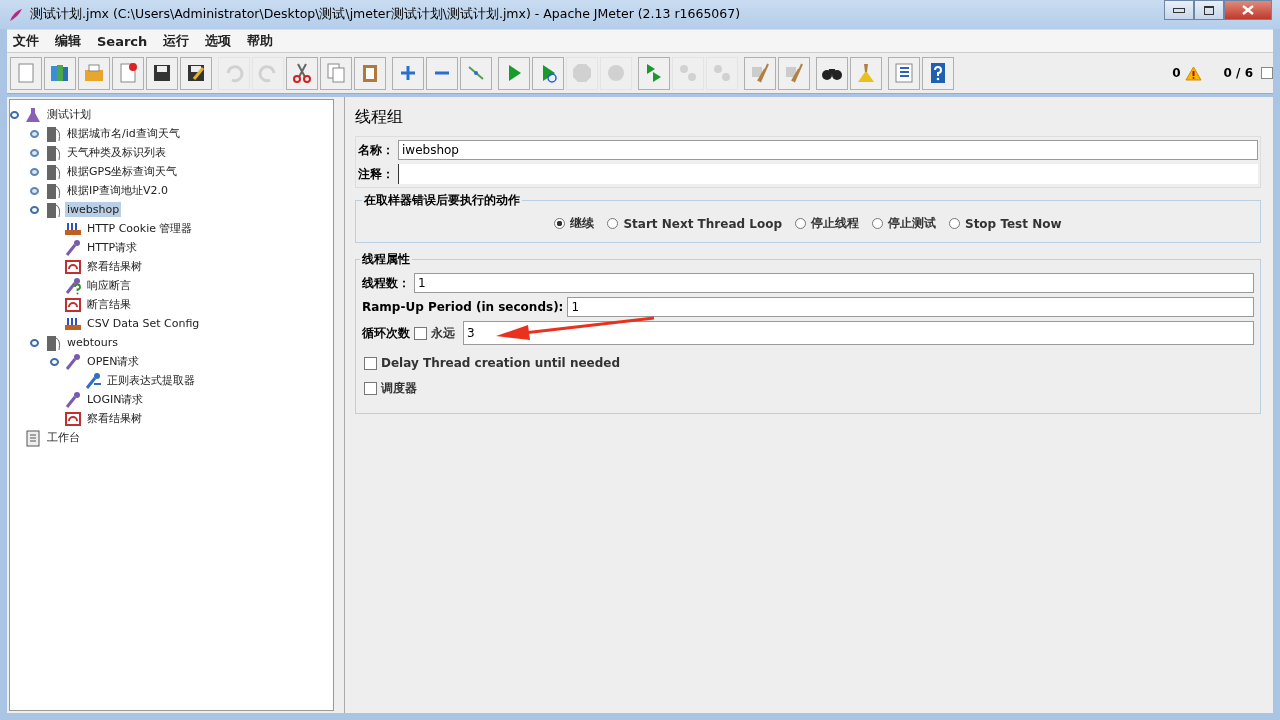 The height and width of the screenshot is (720, 1280). Describe the element at coordinates (1176, 73) in the screenshot. I see `warning-count: 0` at that location.